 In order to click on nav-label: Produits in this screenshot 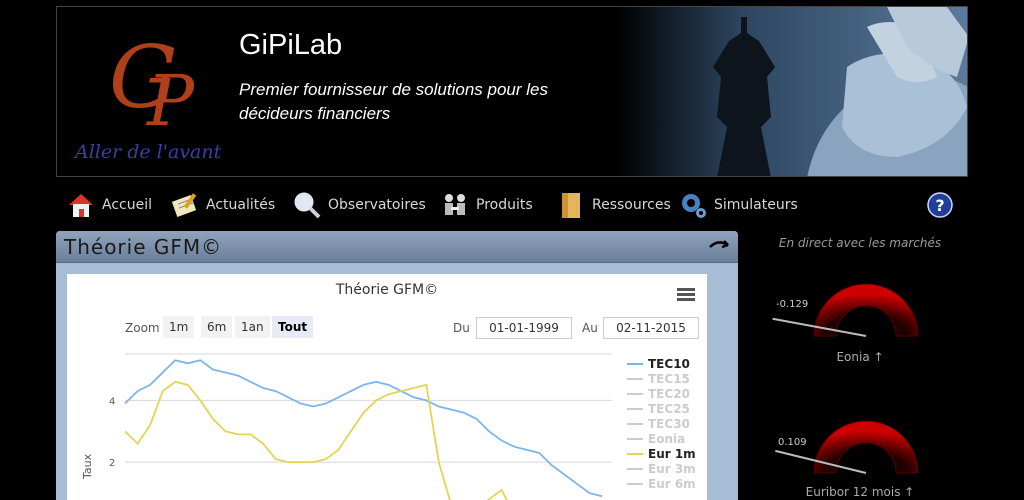, I will do `click(504, 205)`.